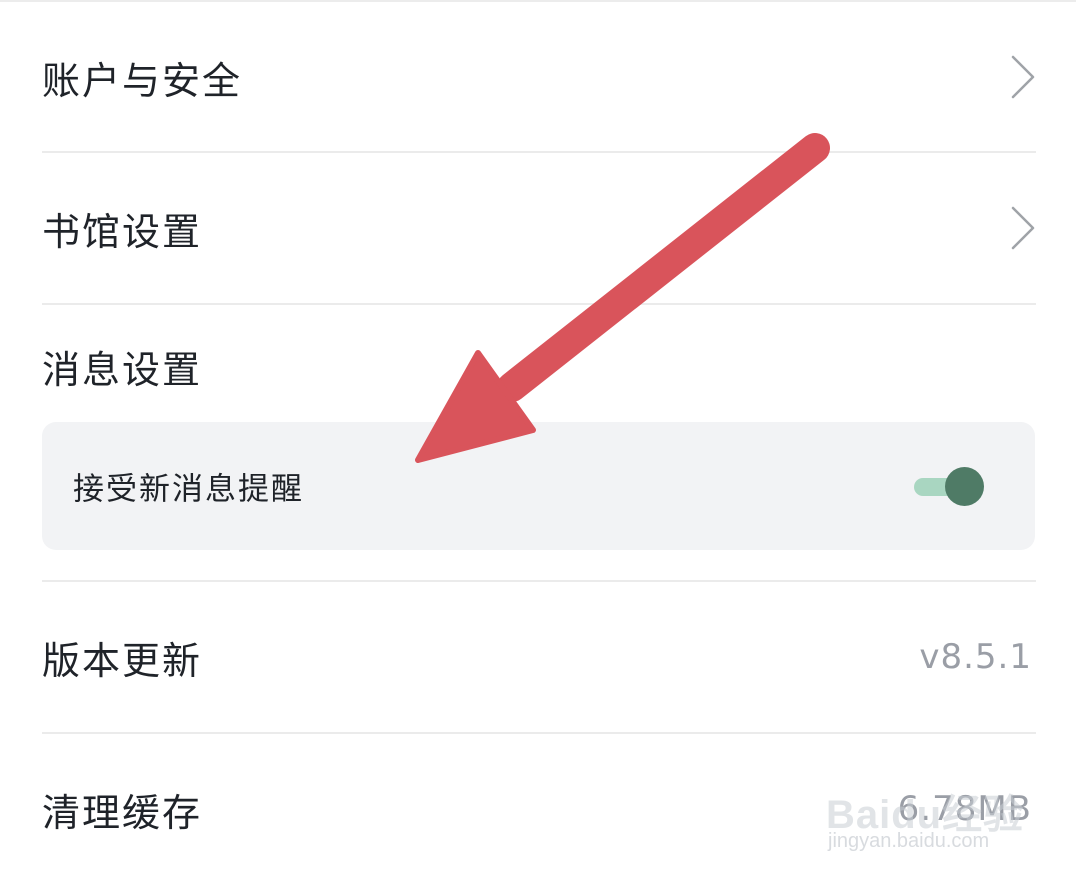  What do you see at coordinates (122, 231) in the screenshot?
I see `library-settings-label: 书馆设置` at bounding box center [122, 231].